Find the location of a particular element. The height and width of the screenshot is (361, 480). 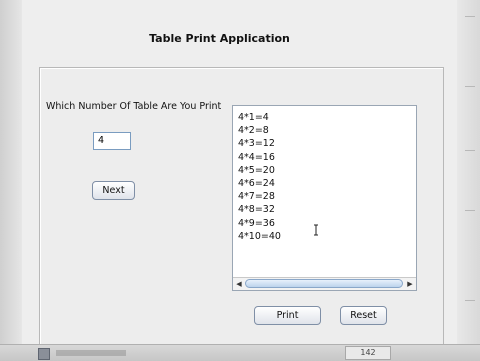

scroll-right-arrow-icon: ▶ is located at coordinates (410, 284).